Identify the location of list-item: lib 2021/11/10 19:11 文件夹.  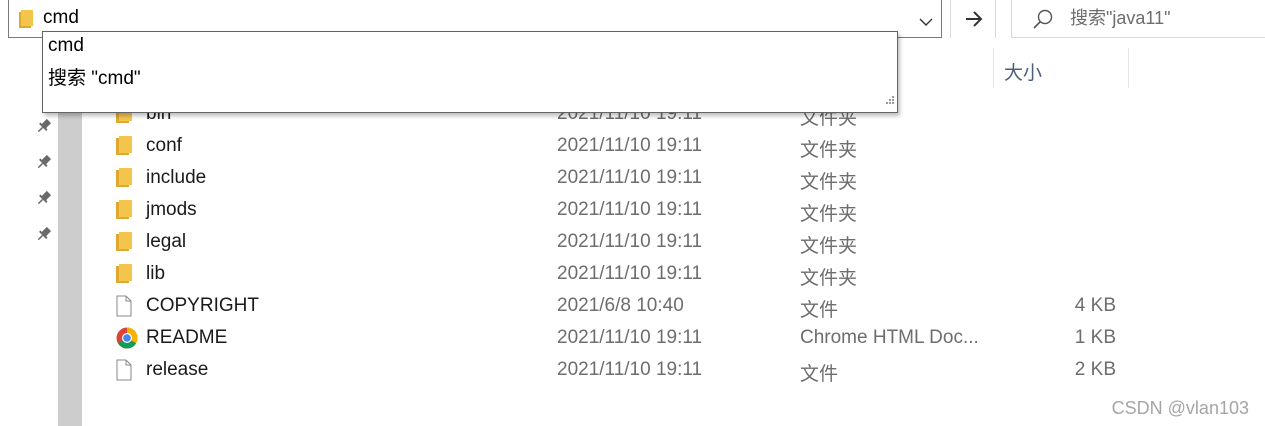
(618, 273).